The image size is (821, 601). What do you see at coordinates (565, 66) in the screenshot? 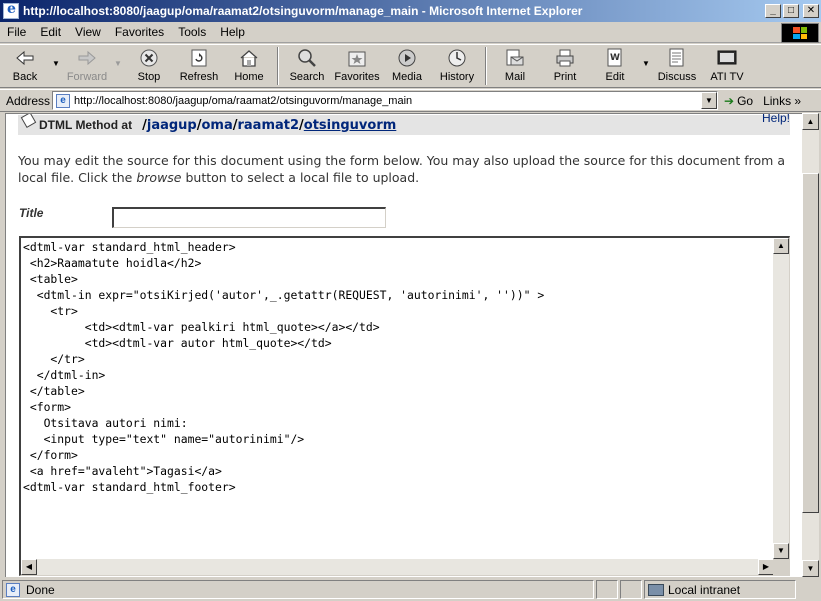
I see `print-button: Print` at bounding box center [565, 66].